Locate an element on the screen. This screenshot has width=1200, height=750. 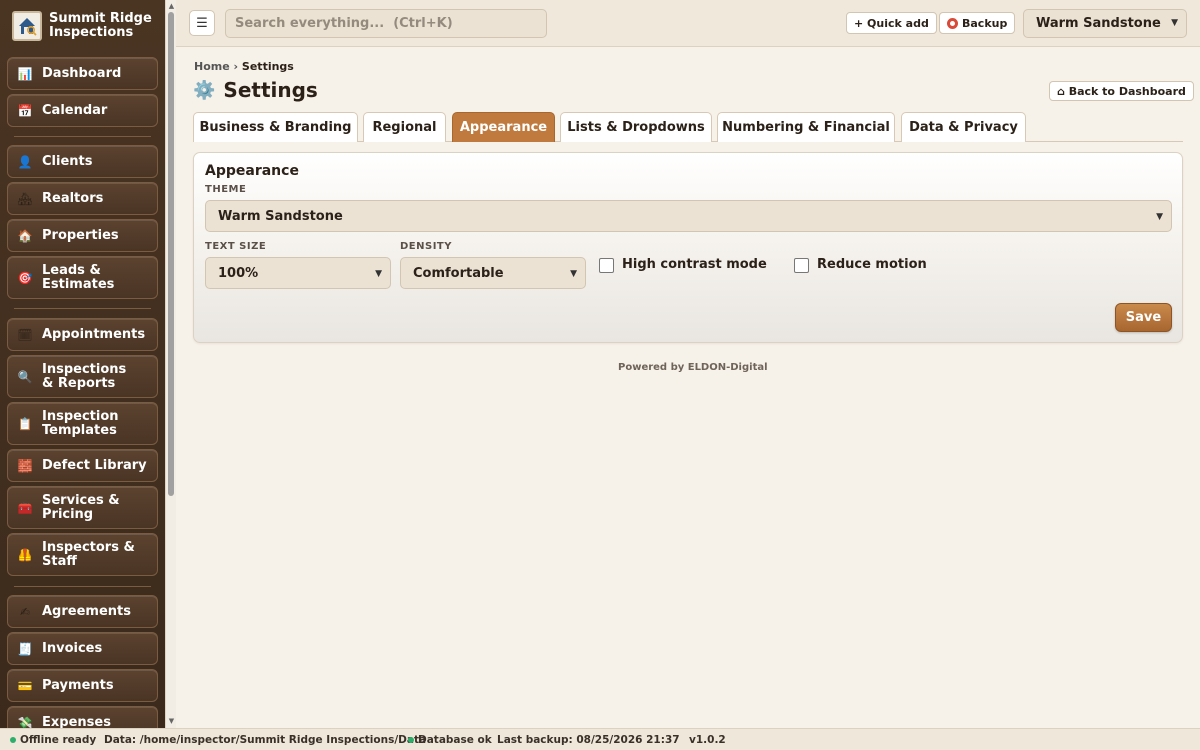
save-button: Save is located at coordinates (1143, 317).